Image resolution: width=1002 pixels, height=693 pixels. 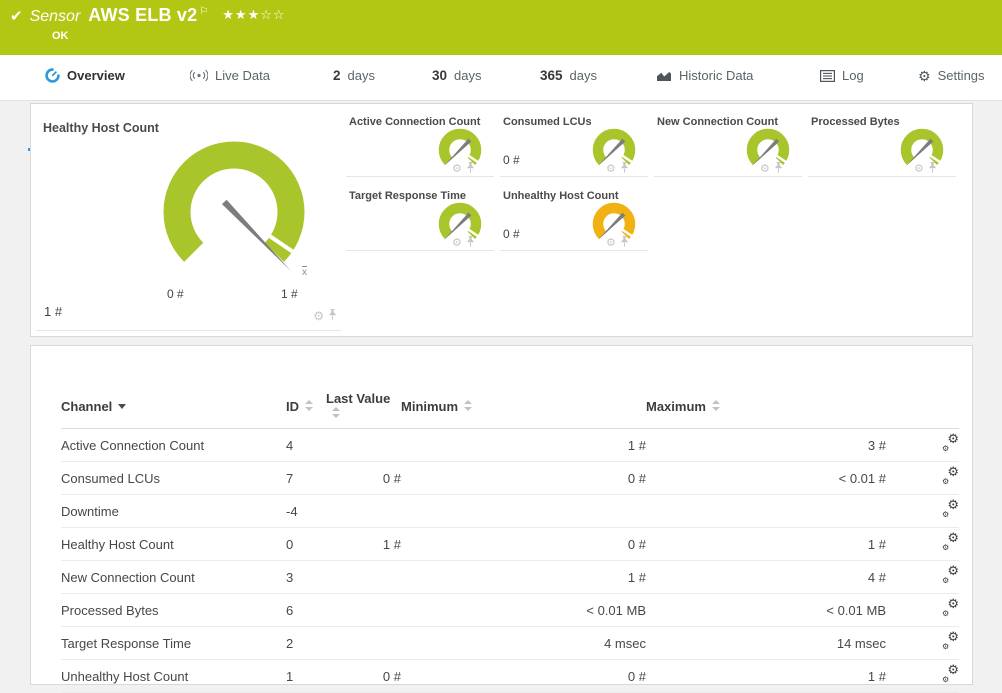 What do you see at coordinates (568, 75) in the screenshot?
I see `tab-365-days: 365 days` at bounding box center [568, 75].